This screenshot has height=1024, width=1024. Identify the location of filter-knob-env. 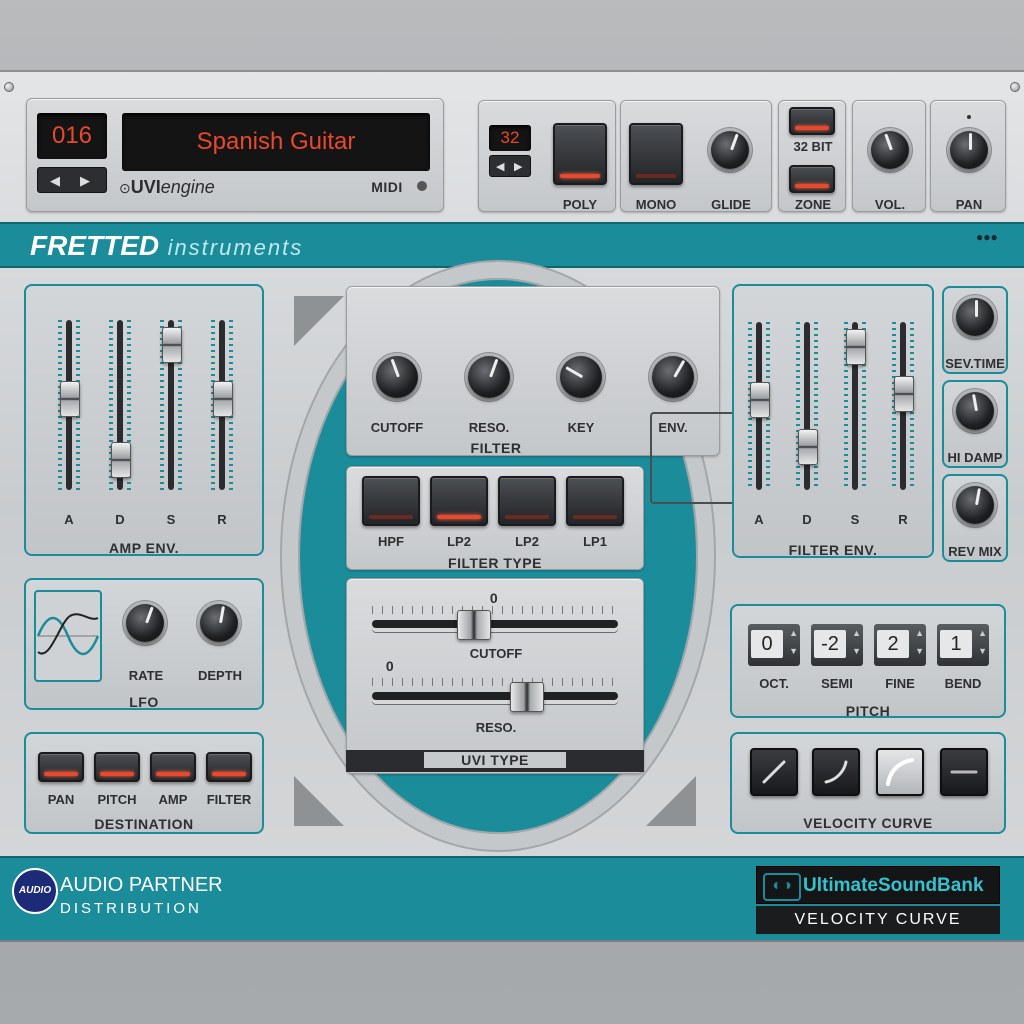
(673, 377).